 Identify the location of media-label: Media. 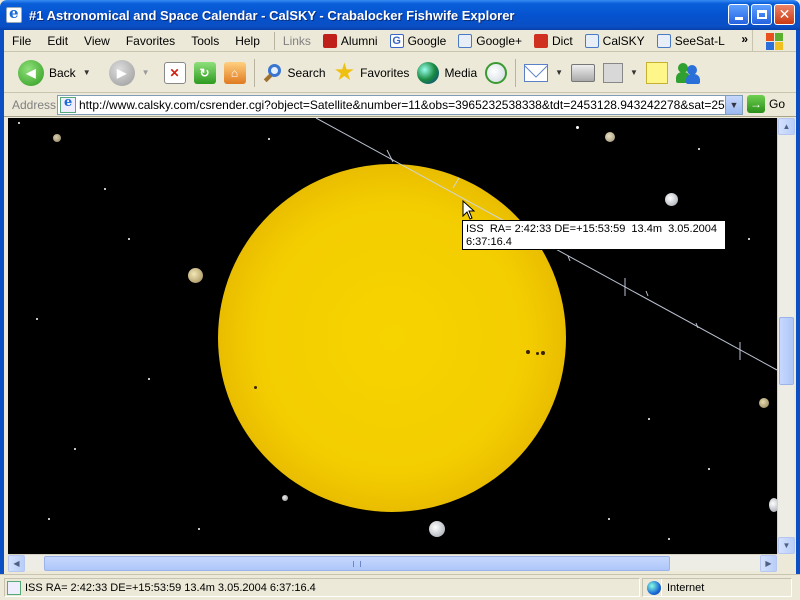
(461, 72).